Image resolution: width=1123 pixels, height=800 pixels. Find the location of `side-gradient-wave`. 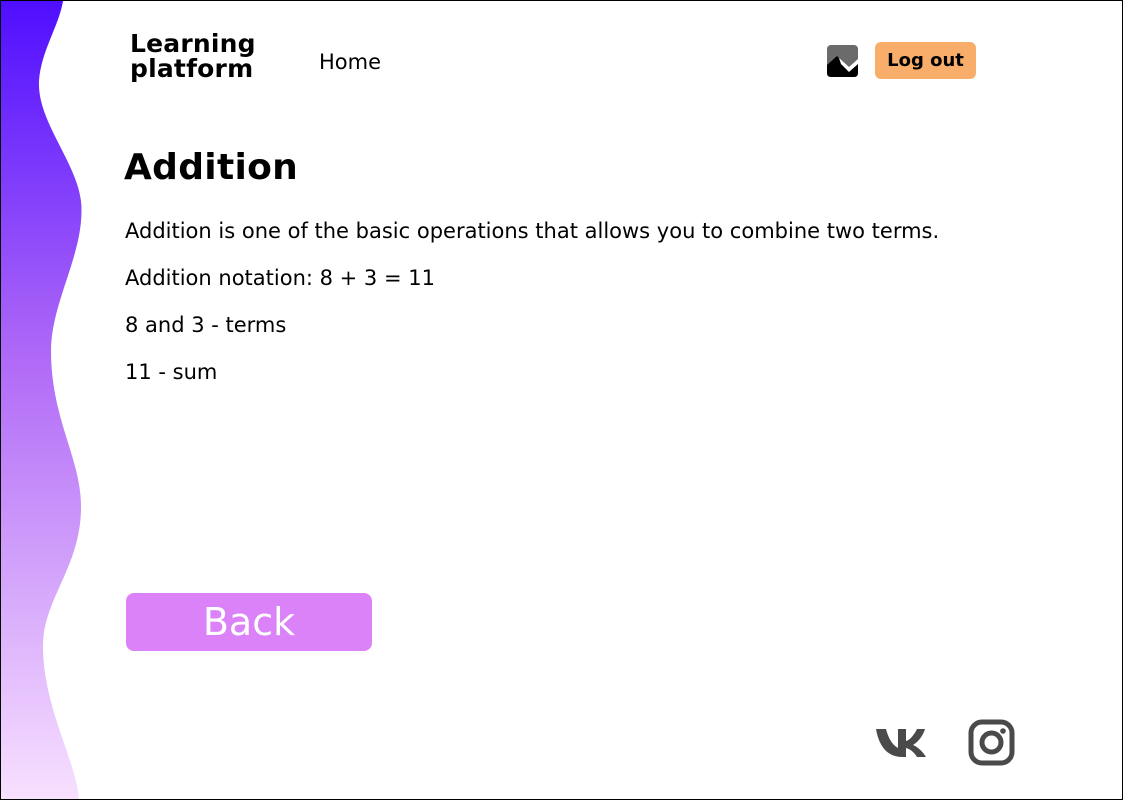

side-gradient-wave is located at coordinates (41, 400).